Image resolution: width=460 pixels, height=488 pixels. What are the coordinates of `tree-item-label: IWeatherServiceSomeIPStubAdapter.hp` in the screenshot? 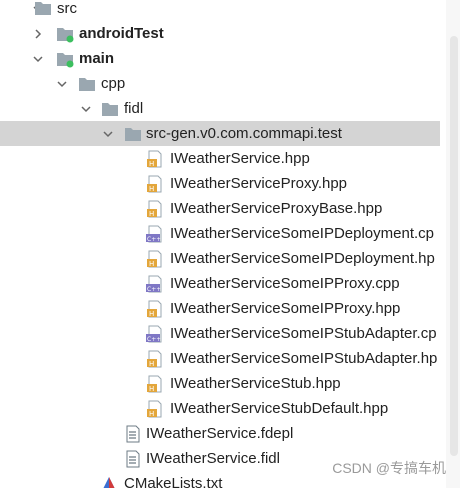 It's located at (304, 358).